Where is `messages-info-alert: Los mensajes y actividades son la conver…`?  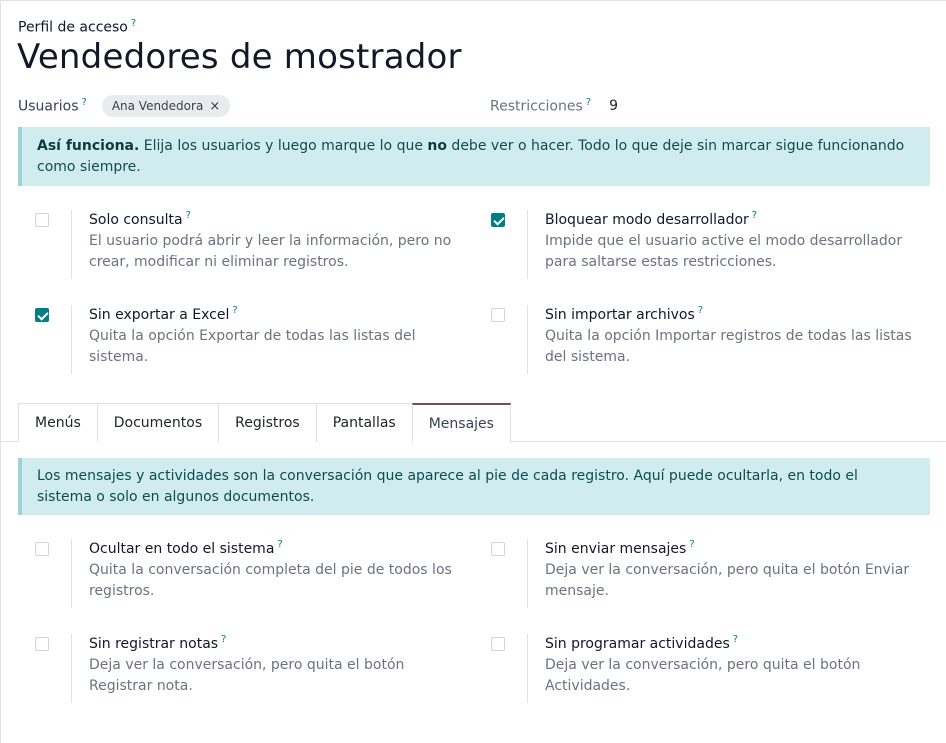
messages-info-alert: Los mensajes y actividades son la conver… is located at coordinates (474, 486).